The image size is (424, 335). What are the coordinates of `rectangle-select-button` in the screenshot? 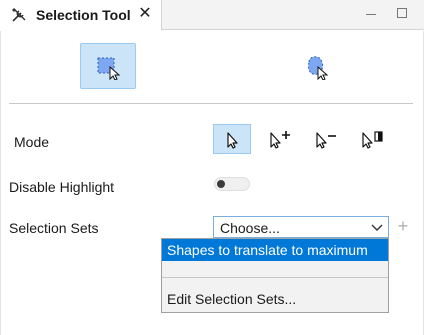 It's located at (108, 66).